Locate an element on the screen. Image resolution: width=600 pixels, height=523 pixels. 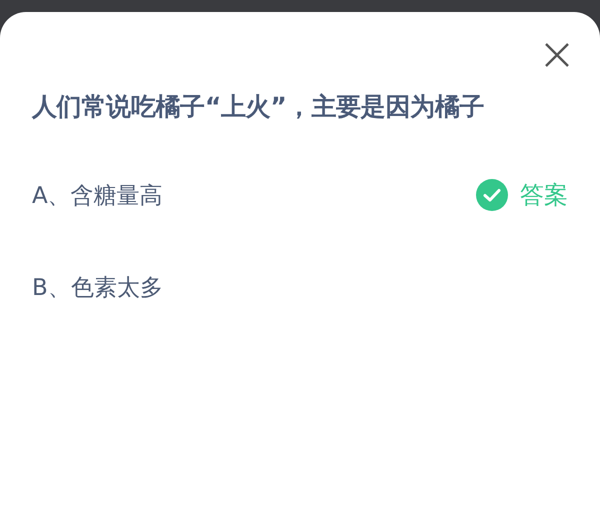
close-icon is located at coordinates (557, 55).